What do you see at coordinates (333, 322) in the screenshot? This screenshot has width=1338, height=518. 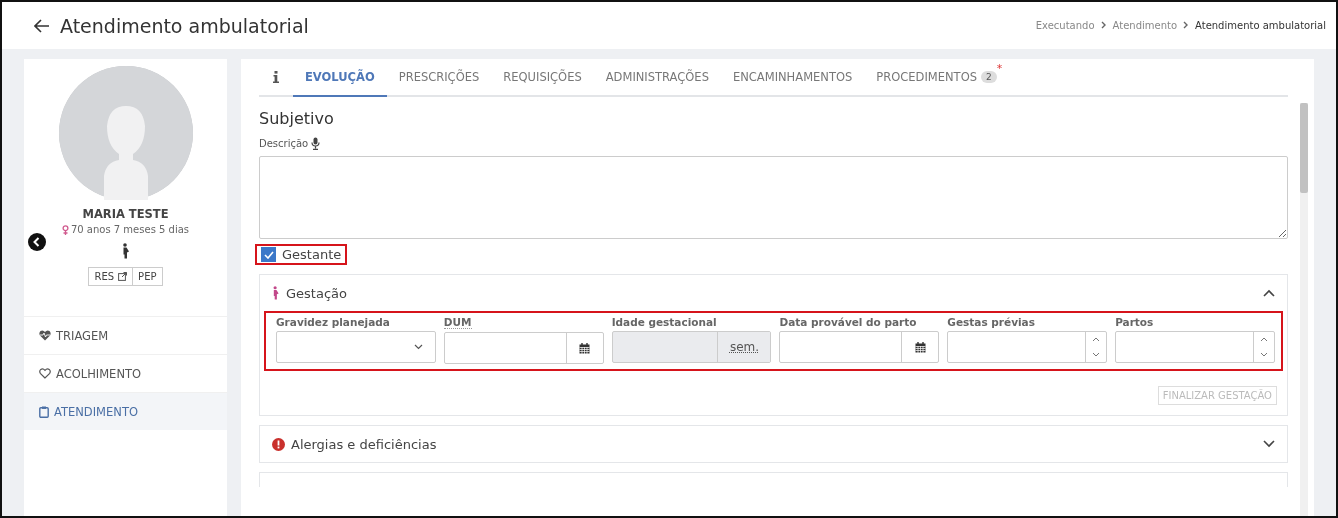 I see `field-label: Gravidez planejada` at bounding box center [333, 322].